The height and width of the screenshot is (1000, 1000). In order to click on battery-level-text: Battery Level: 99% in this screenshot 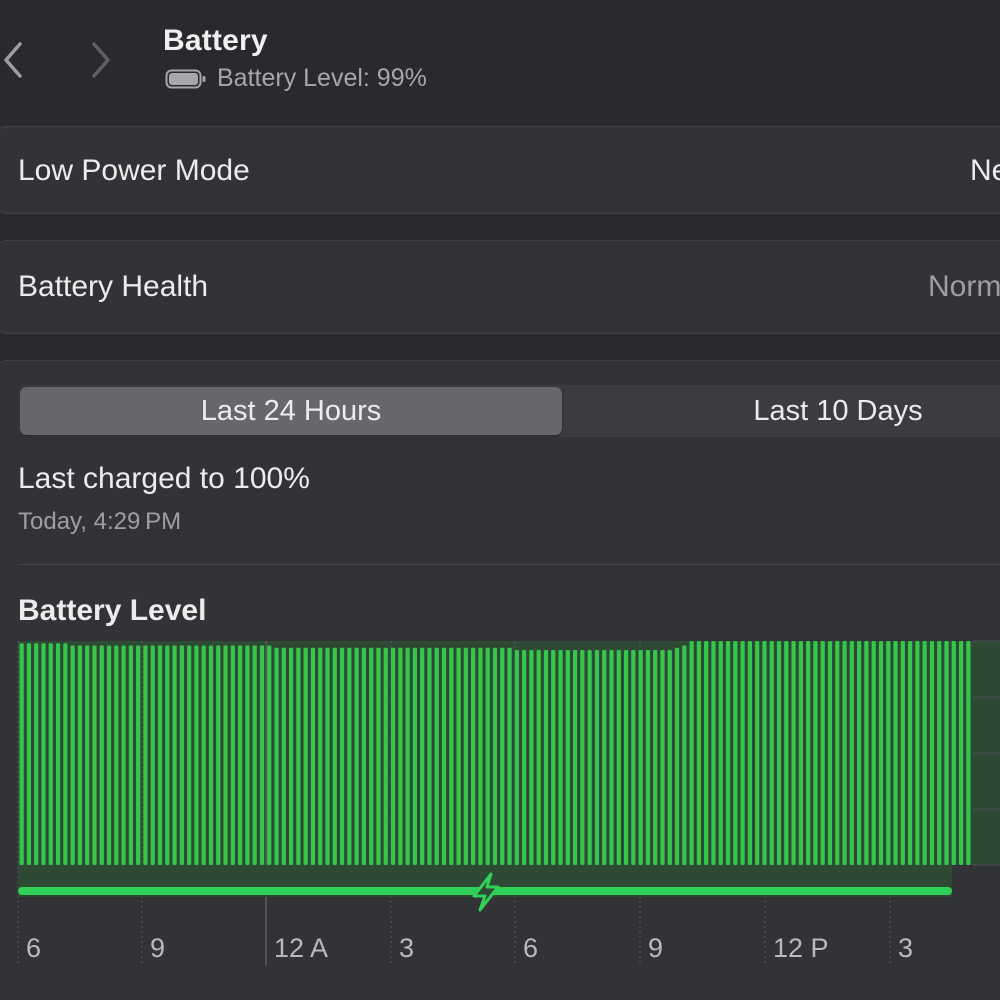, I will do `click(322, 78)`.